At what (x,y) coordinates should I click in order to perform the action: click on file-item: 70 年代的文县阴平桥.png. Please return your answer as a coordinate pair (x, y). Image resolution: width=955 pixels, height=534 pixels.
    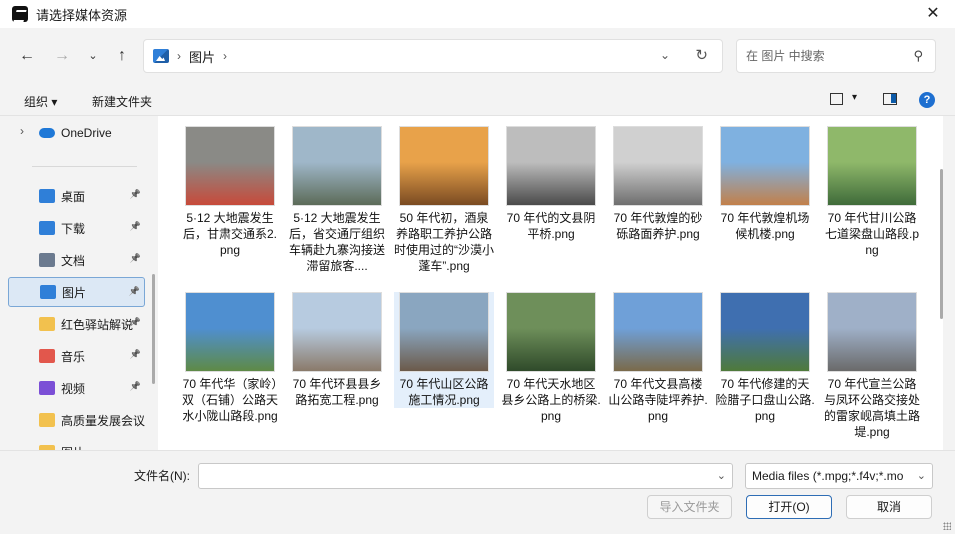
    Looking at the image, I should click on (551, 184).